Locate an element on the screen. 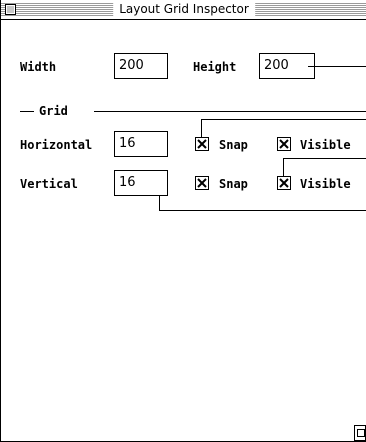 Image resolution: width=366 pixels, height=442 pixels. vertical-visible-checkbox is located at coordinates (284, 183).